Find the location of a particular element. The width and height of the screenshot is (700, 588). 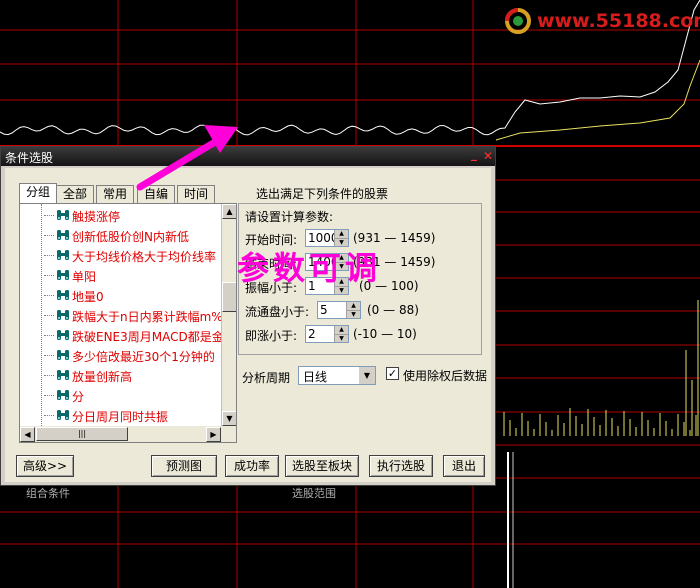

annotation-text: 参数可调 is located at coordinates (309, 268).